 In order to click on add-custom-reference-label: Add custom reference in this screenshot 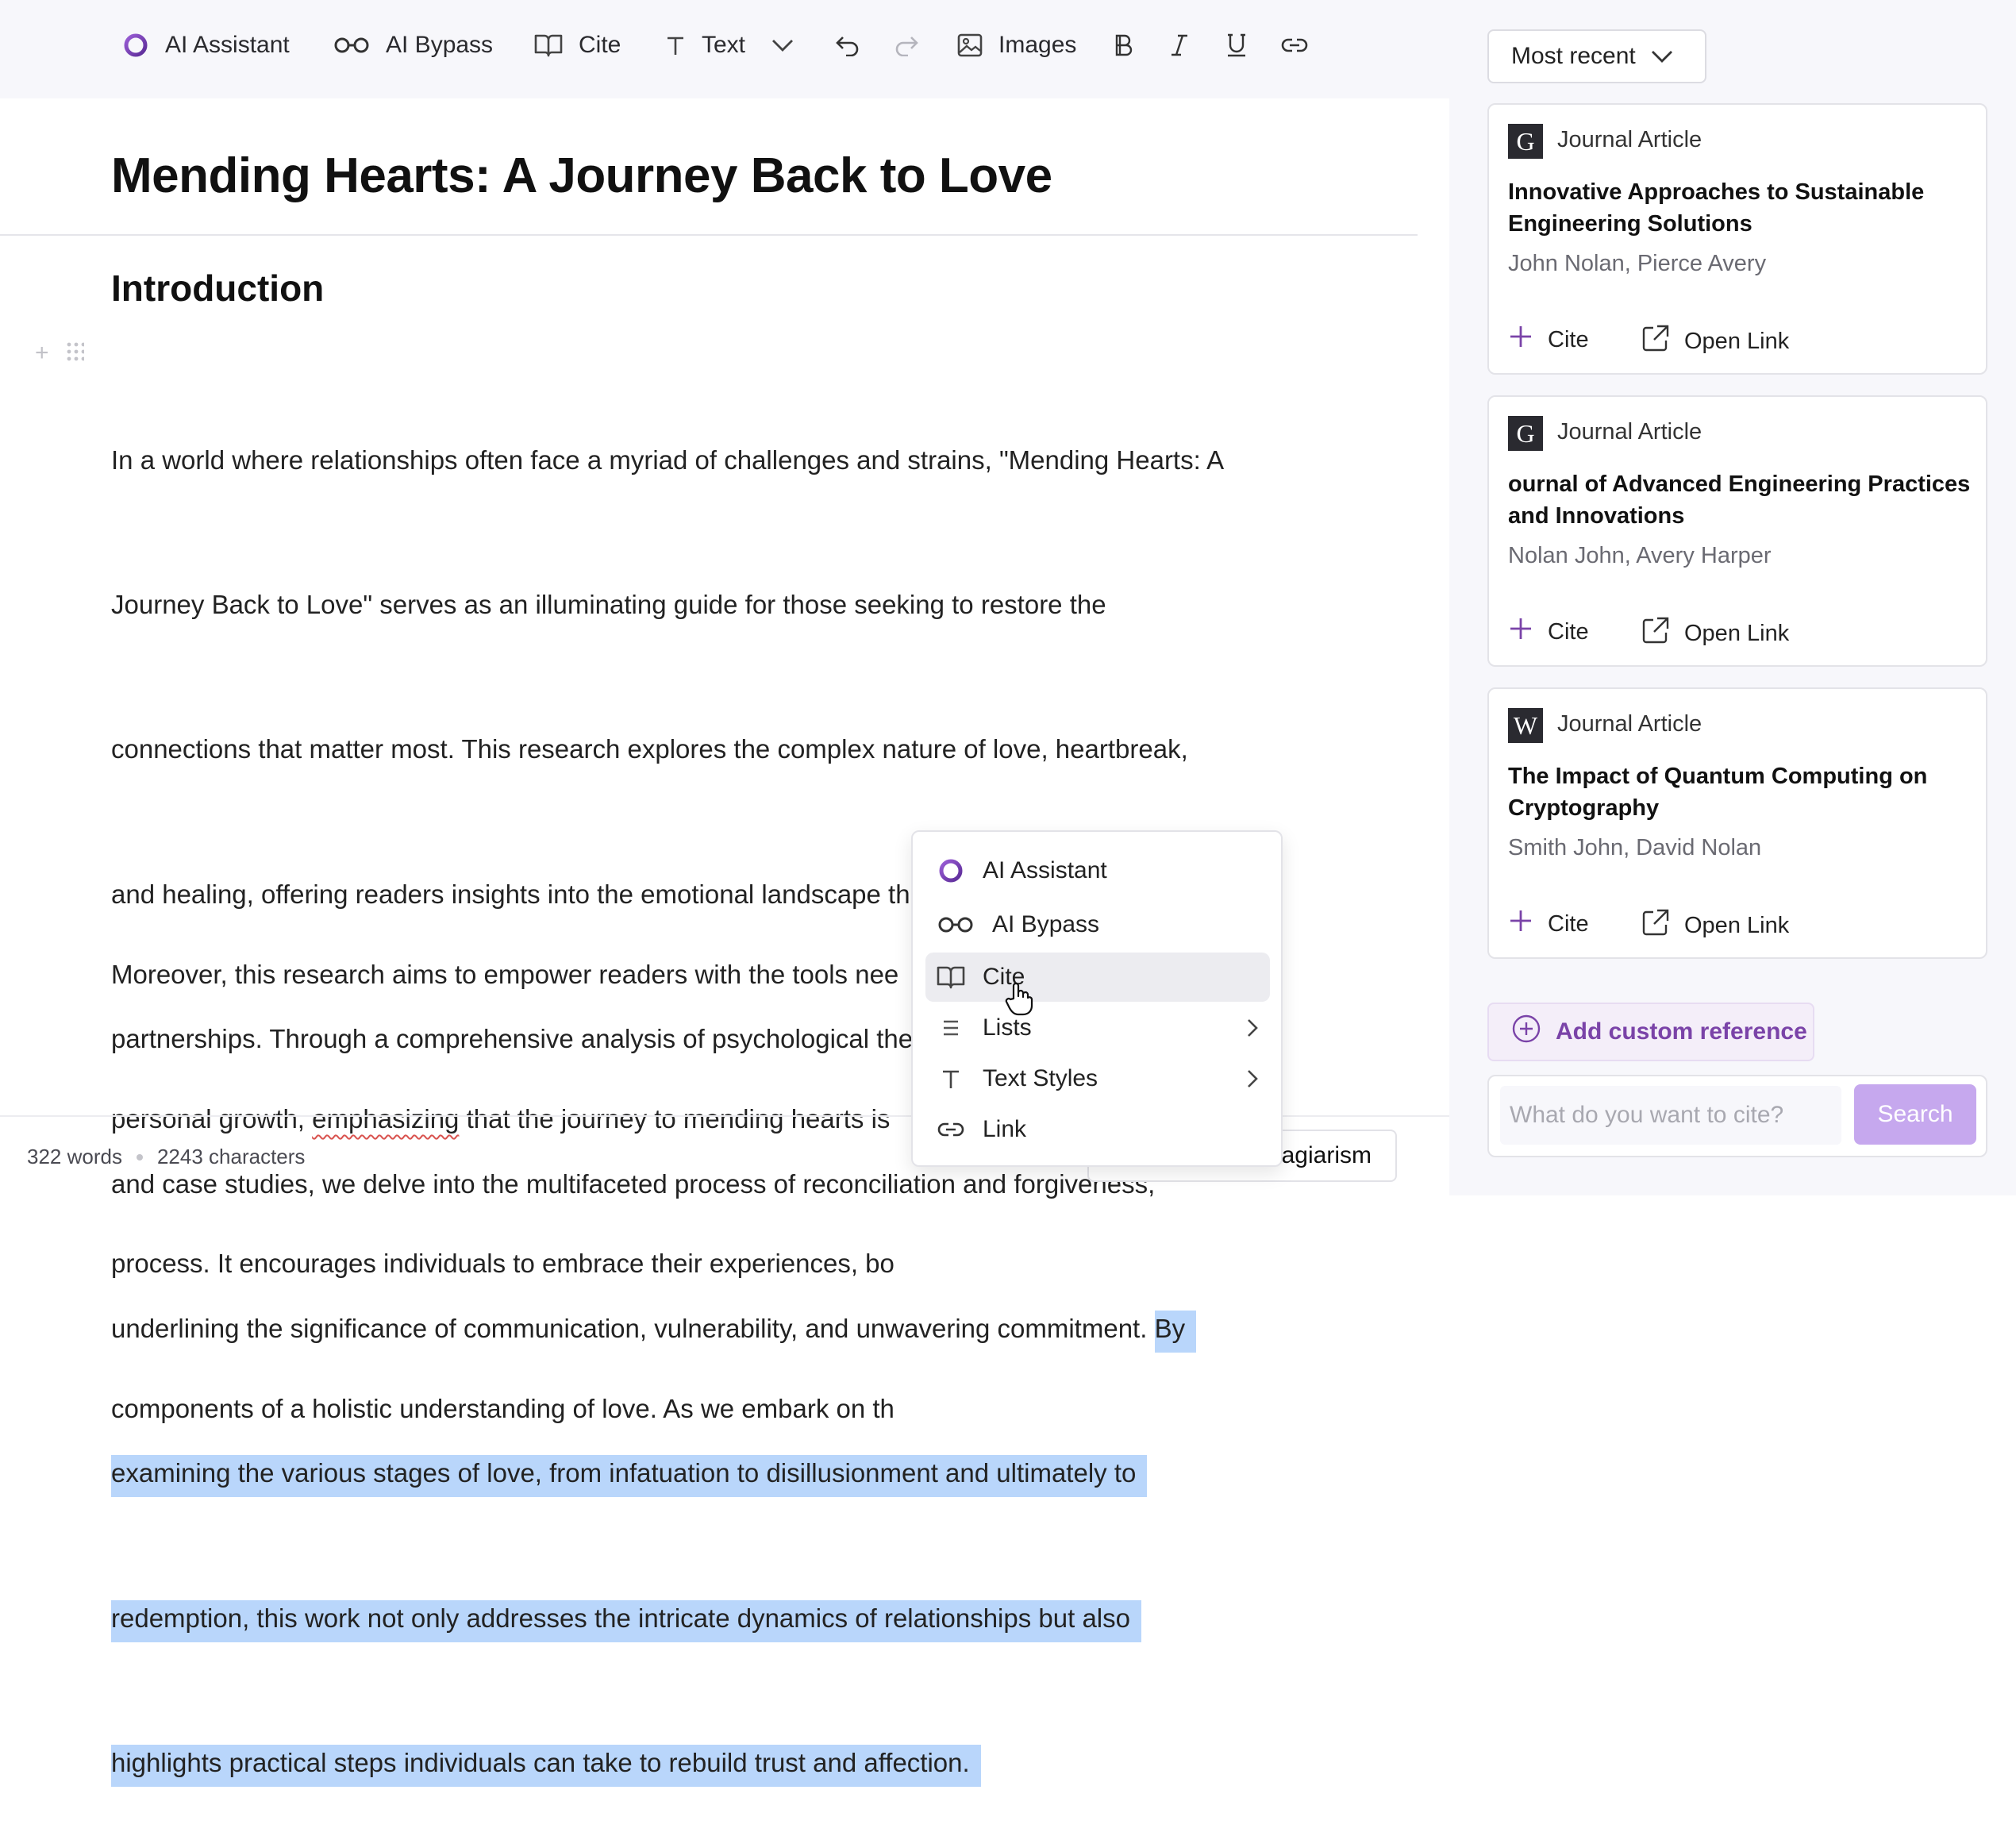, I will do `click(1681, 1031)`.